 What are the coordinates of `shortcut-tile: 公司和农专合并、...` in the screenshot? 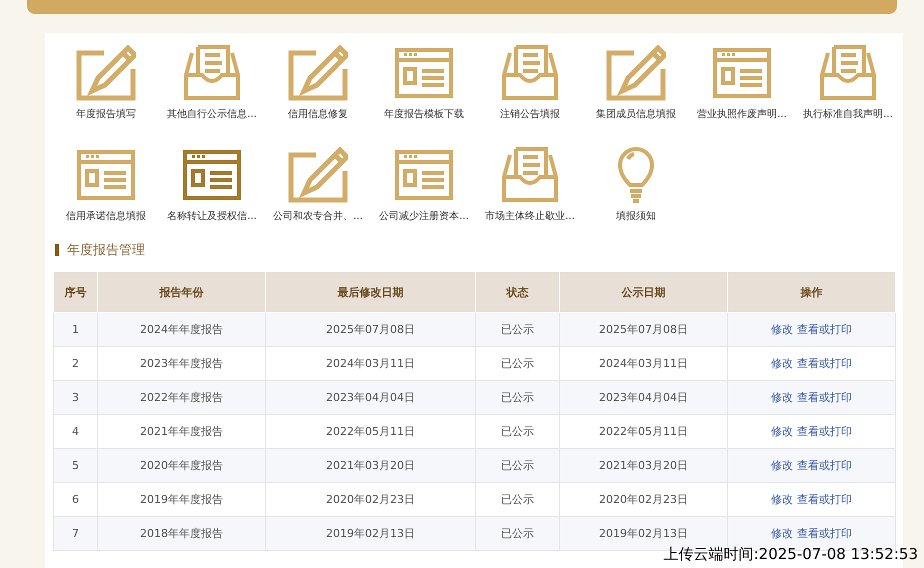 It's located at (318, 185).